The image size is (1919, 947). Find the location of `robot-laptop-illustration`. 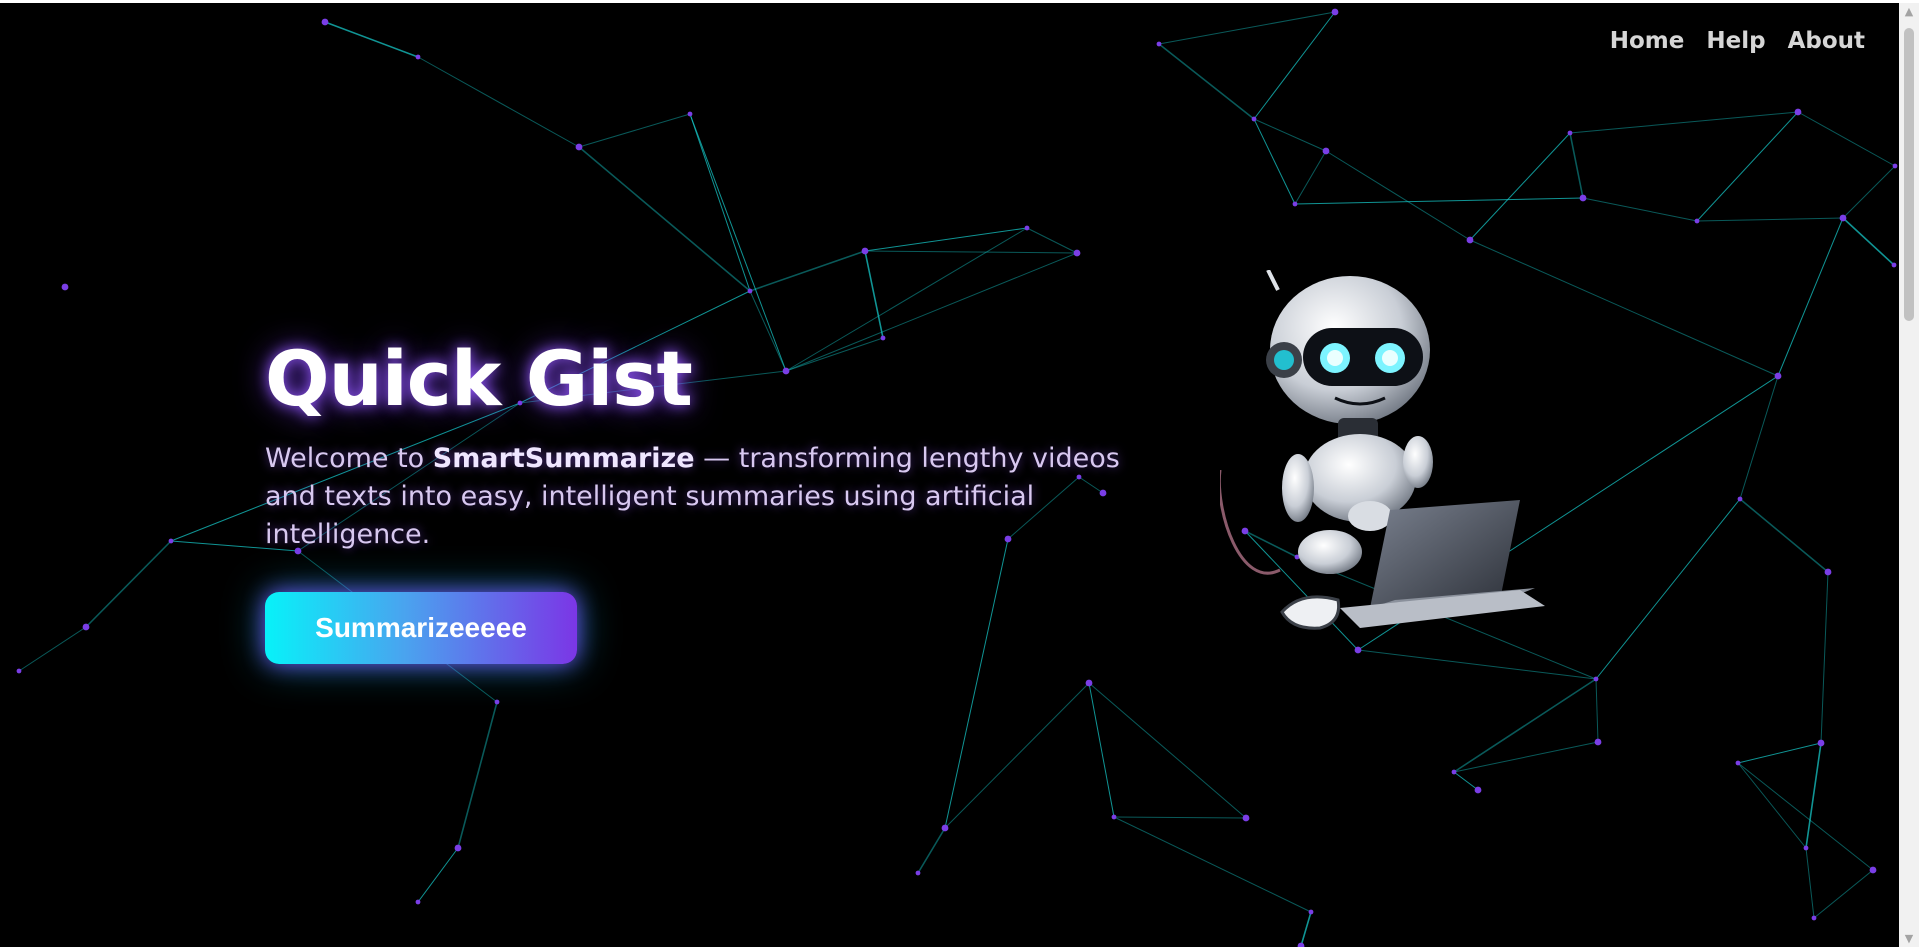

robot-laptop-illustration is located at coordinates (1382, 450).